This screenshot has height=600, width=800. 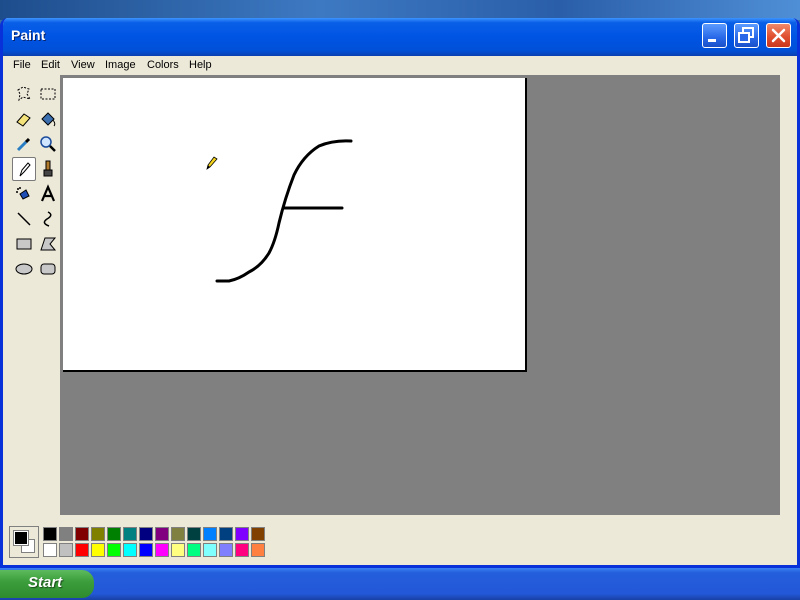 What do you see at coordinates (284, 211) in the screenshot?
I see `drawn-stroke-curve` at bounding box center [284, 211].